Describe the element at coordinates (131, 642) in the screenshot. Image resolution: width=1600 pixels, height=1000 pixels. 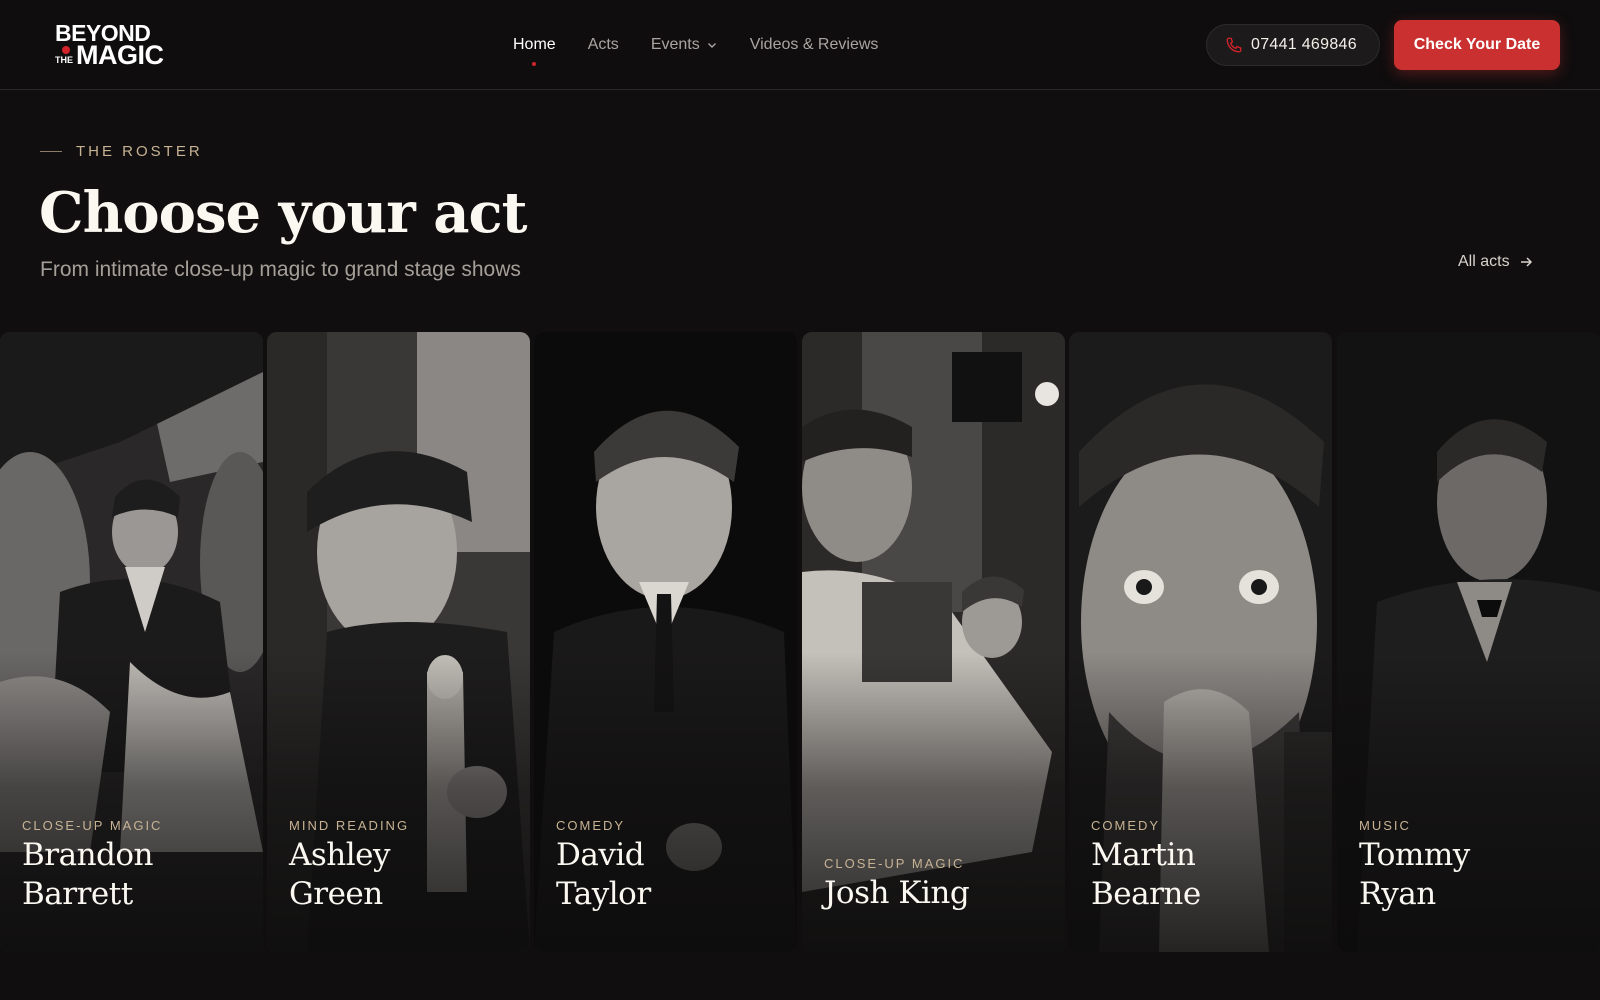
I see `act-card: CLOSE-UP MAGIC Brandon Barrett` at that location.